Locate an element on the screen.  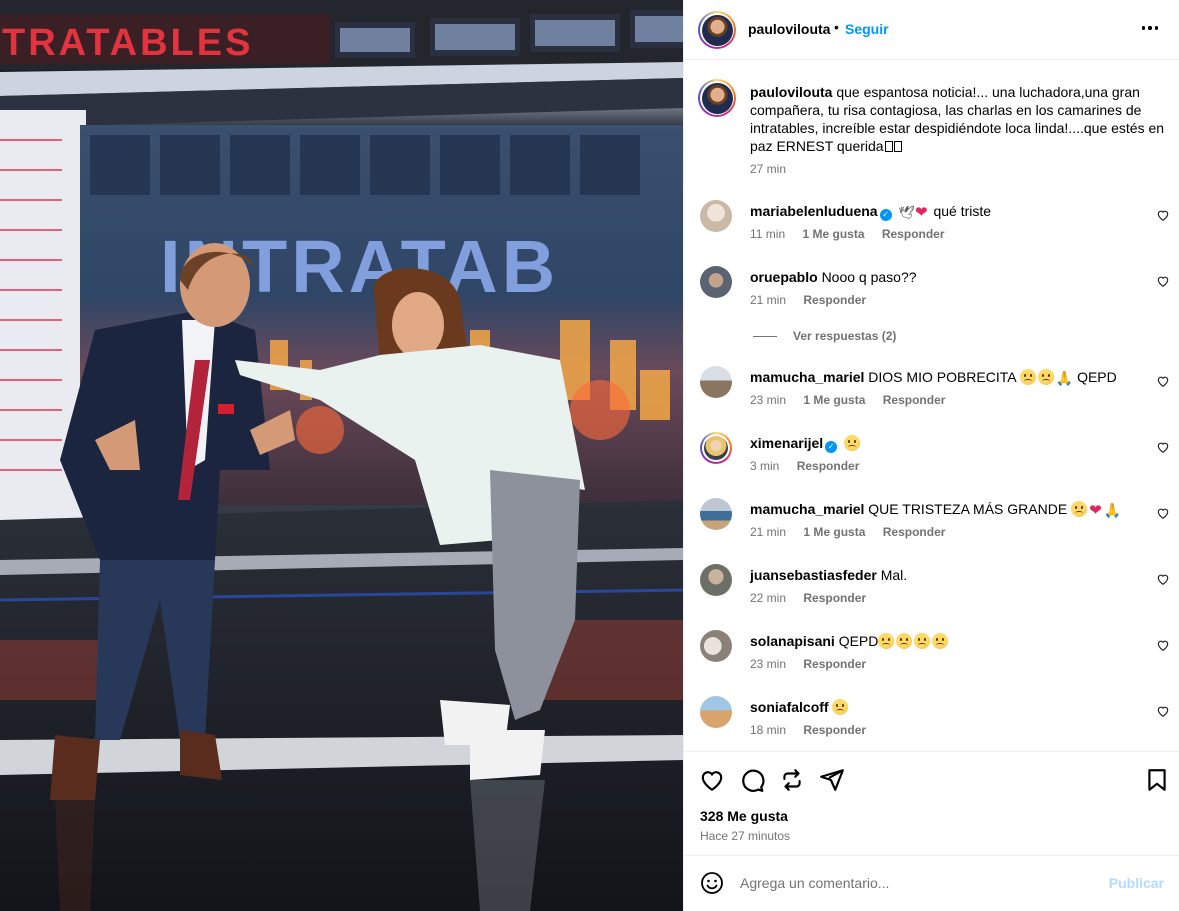
comment-text: Nooo q paso?? is located at coordinates (869, 277).